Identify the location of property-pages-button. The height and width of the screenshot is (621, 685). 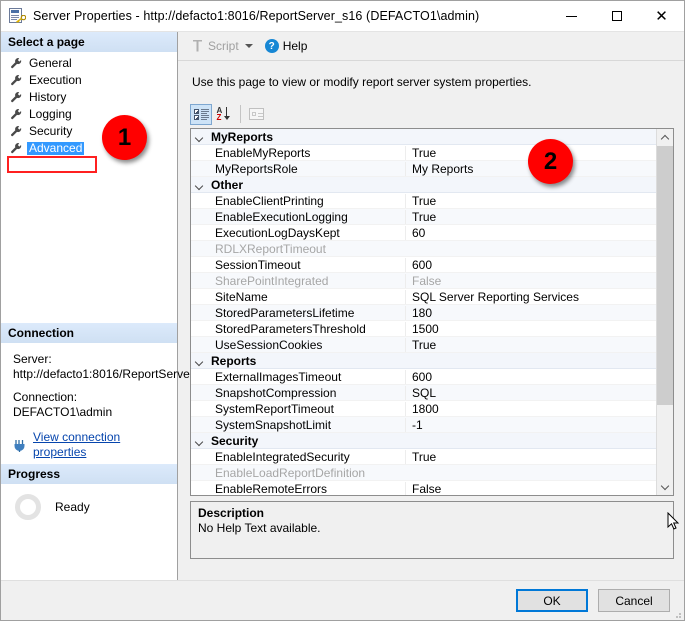
(256, 114).